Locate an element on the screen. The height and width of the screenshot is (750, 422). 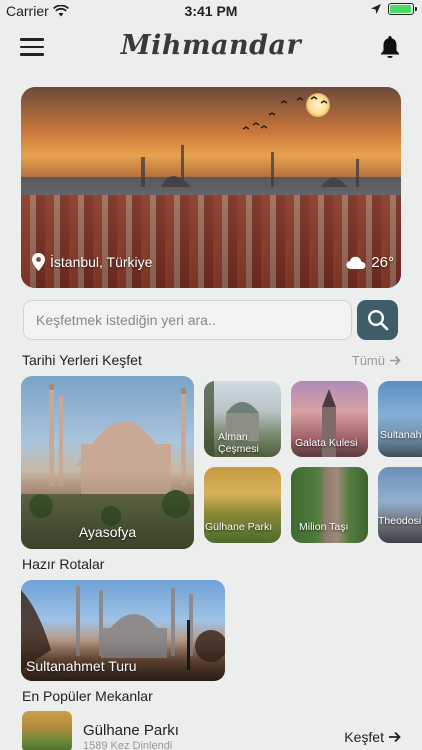
gulhane-parki-thumb-image is located at coordinates (47, 730).